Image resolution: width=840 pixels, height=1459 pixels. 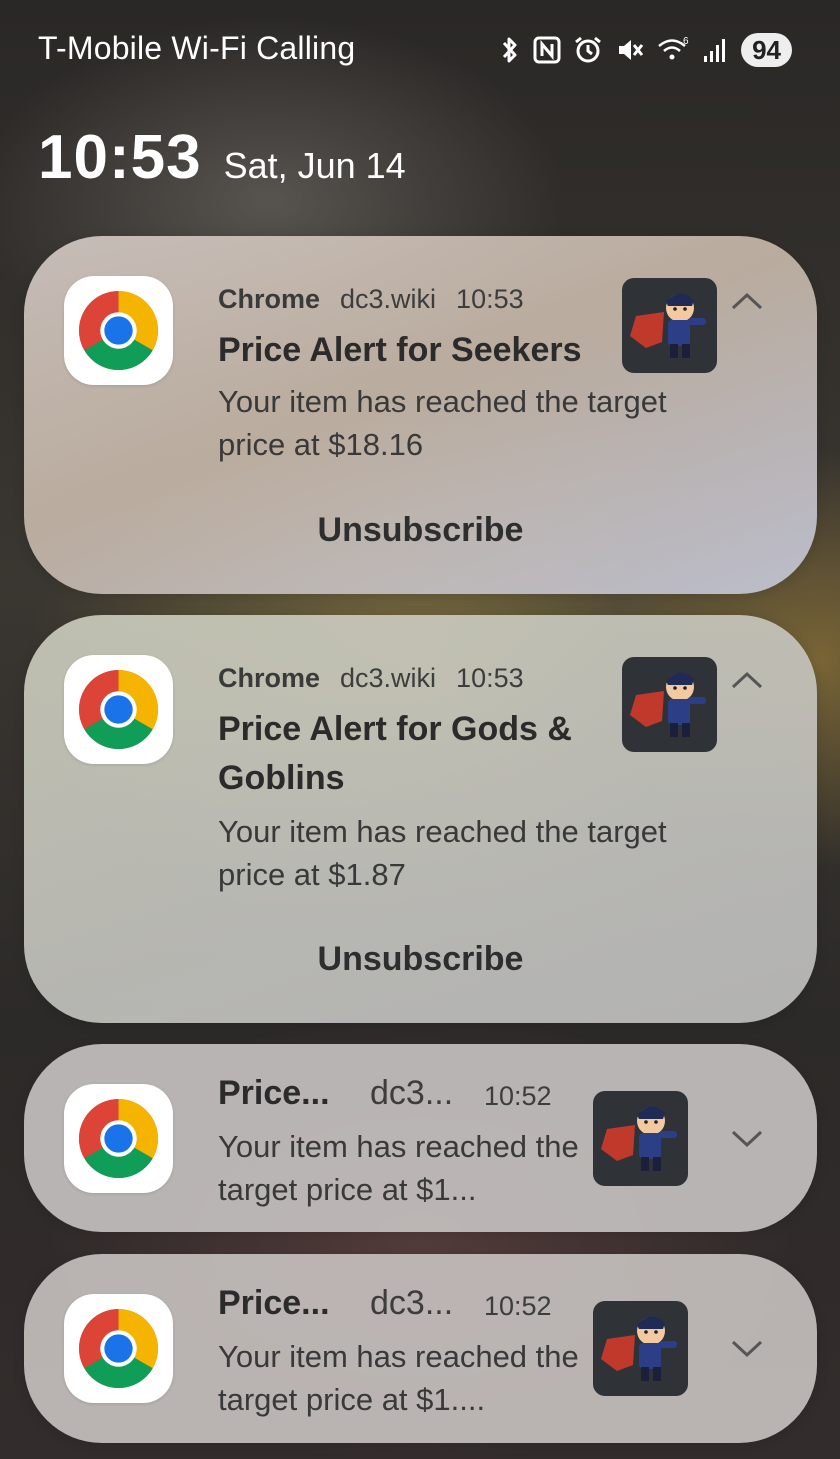 What do you see at coordinates (766, 50) in the screenshot?
I see `battery-indicator: 94` at bounding box center [766, 50].